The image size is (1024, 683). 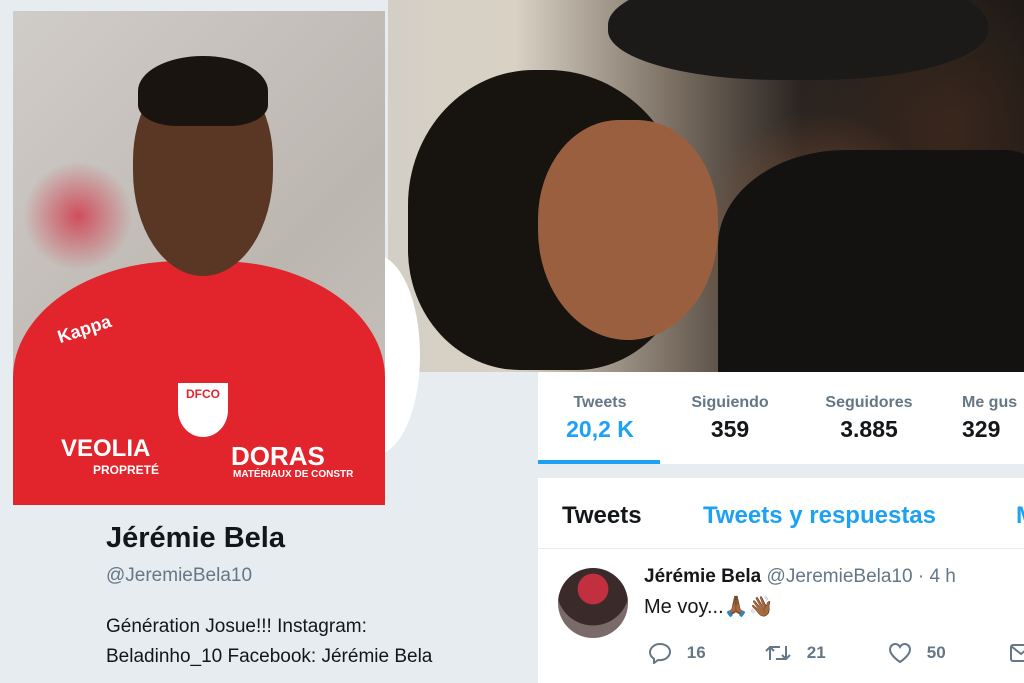 What do you see at coordinates (869, 429) in the screenshot?
I see `stat-value: 3.885` at bounding box center [869, 429].